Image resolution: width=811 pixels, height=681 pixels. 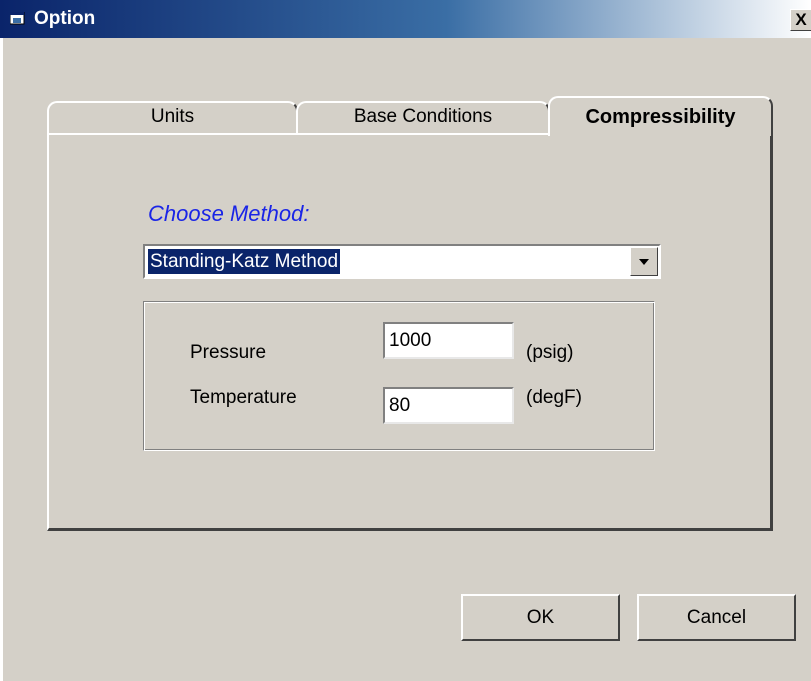 I want to click on pressure-unit: (psig), so click(x=550, y=352).